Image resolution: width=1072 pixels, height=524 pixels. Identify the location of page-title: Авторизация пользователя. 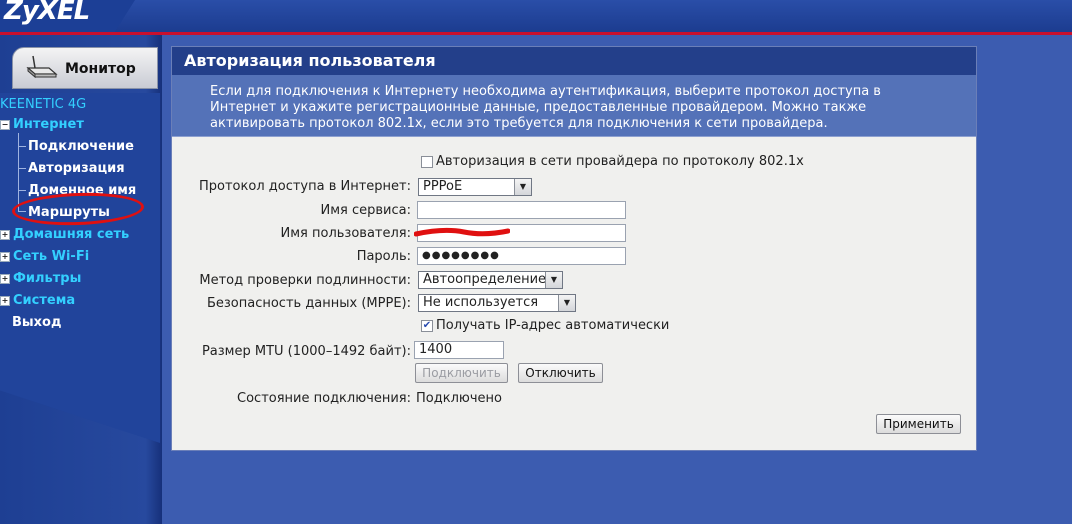
(574, 61).